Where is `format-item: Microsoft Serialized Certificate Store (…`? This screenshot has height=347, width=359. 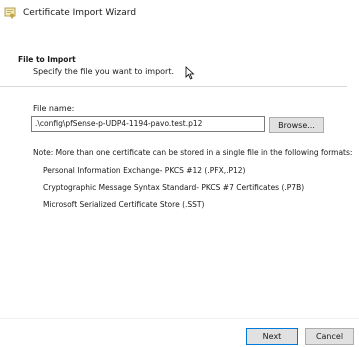
format-item: Microsoft Serialized Certificate Store (… is located at coordinates (124, 204).